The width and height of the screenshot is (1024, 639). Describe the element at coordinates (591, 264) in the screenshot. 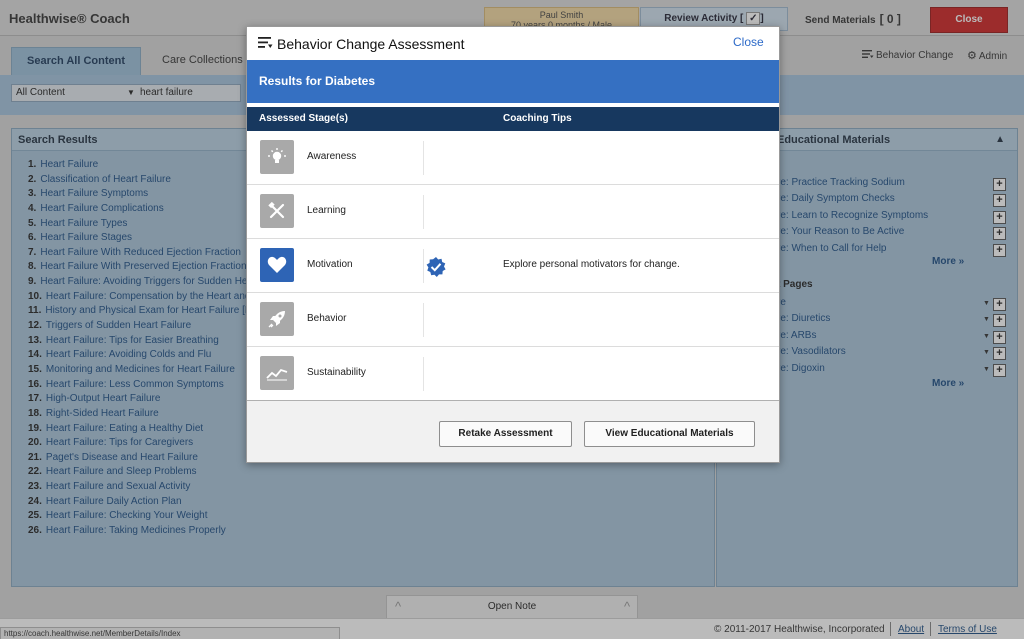

I see `coaching-tip: Explore personal motivators for change.` at that location.